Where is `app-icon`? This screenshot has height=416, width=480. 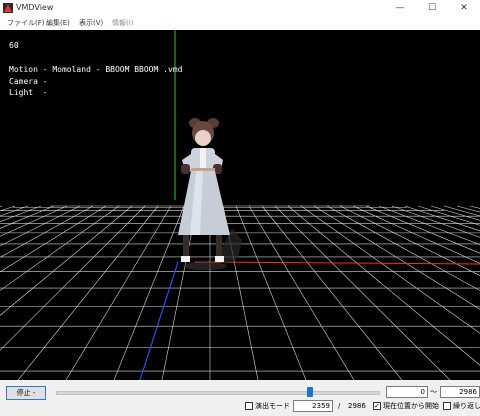 app-icon is located at coordinates (8, 8).